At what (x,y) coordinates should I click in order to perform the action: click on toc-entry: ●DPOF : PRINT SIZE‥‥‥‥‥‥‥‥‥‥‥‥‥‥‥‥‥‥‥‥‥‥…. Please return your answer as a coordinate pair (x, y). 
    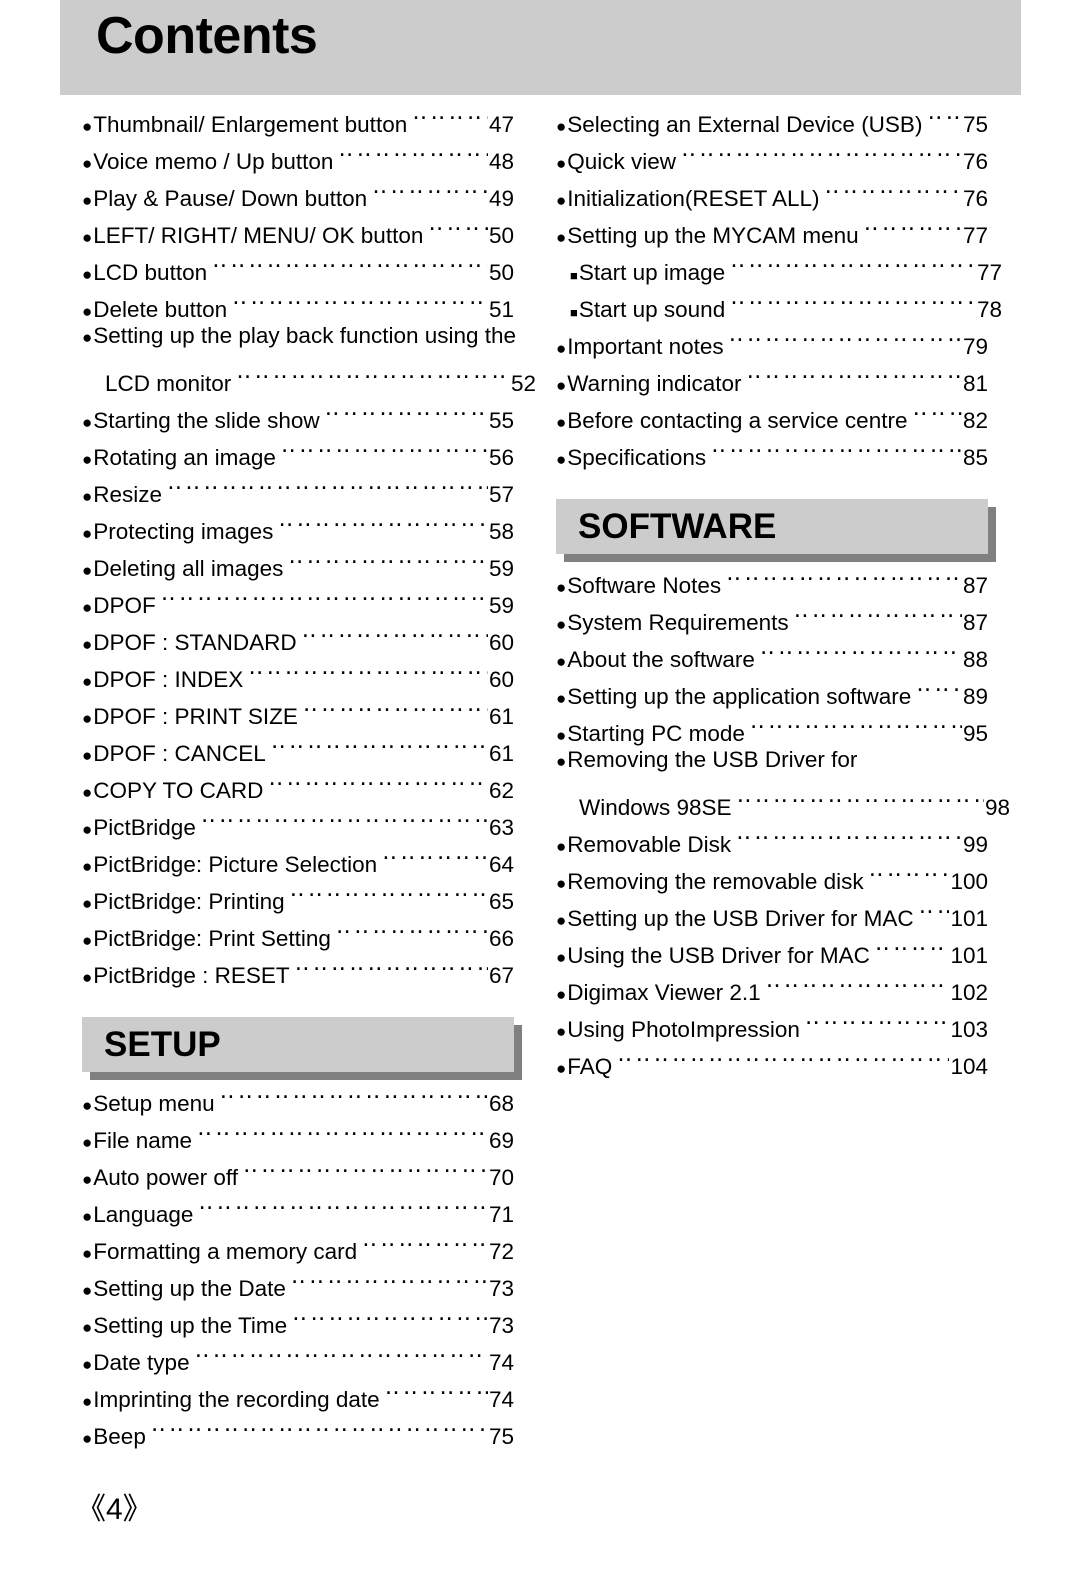
    Looking at the image, I should click on (298, 708).